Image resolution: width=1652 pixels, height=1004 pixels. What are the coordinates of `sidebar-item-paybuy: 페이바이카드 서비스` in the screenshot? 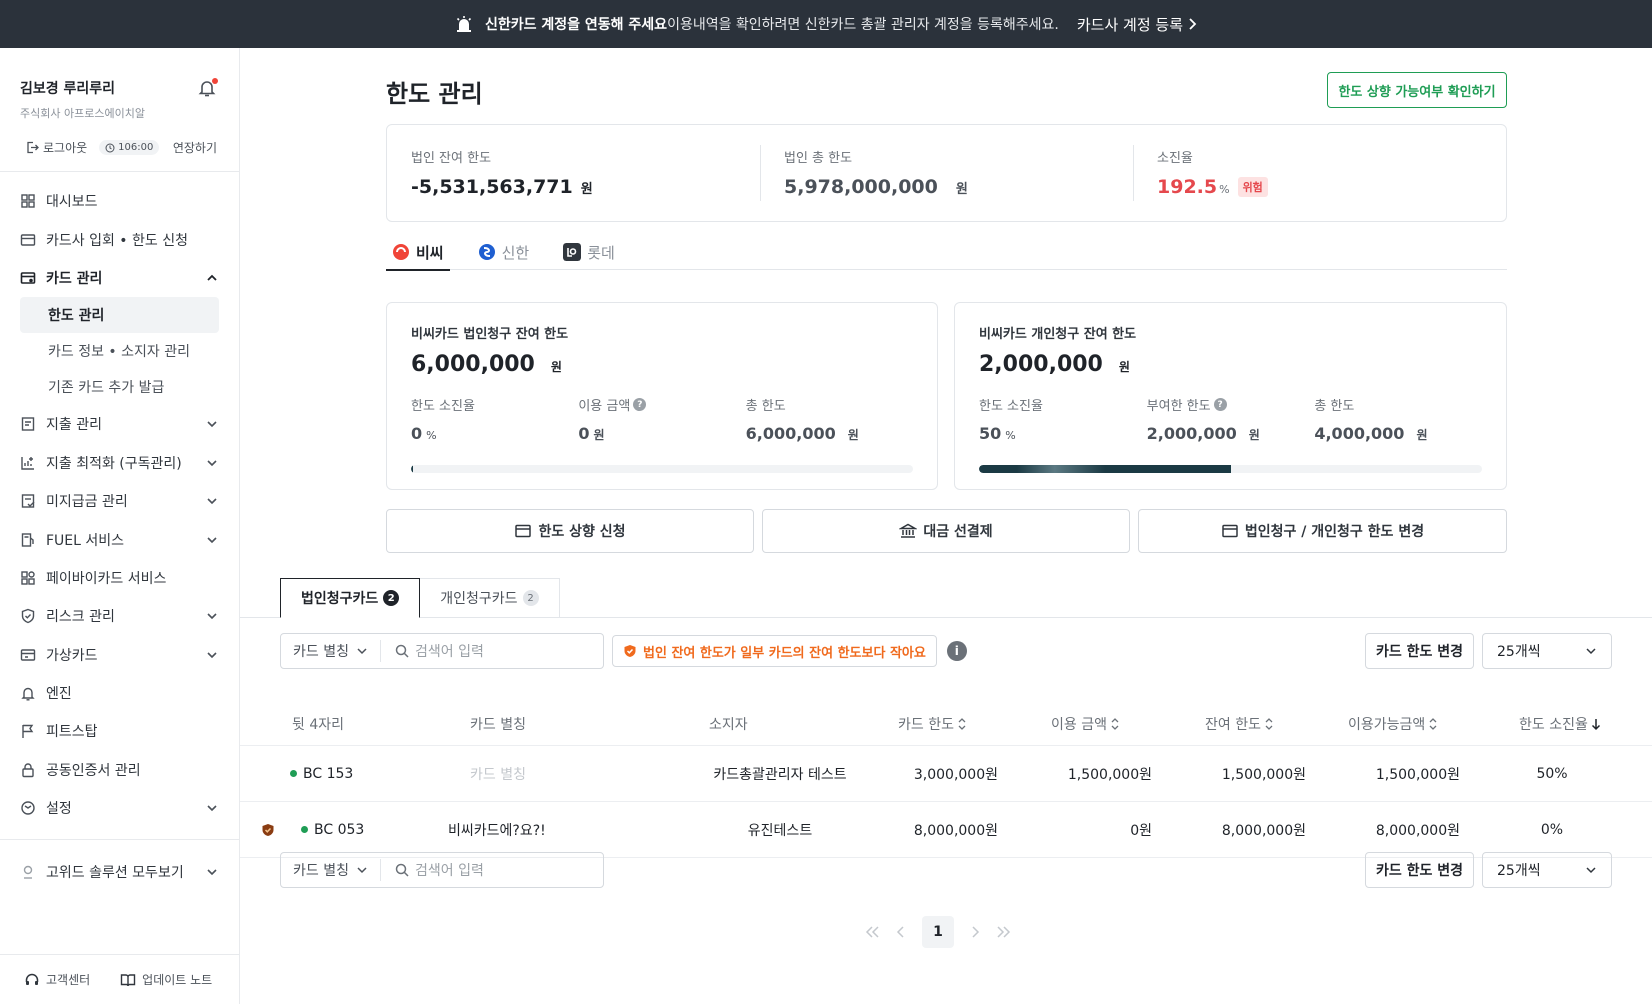 It's located at (119, 578).